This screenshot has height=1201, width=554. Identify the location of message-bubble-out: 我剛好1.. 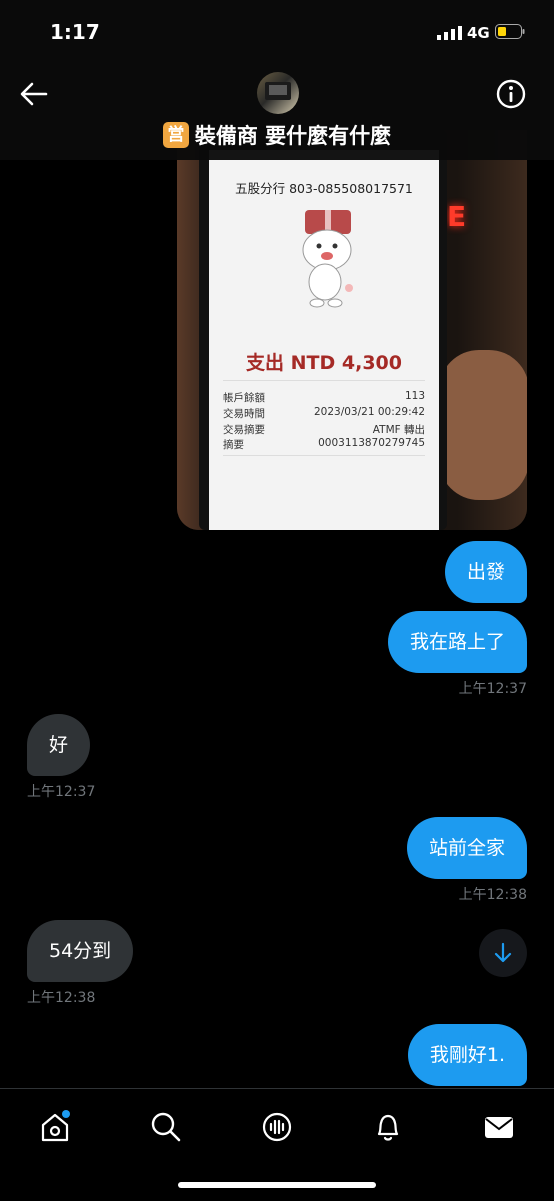
(467, 1055).